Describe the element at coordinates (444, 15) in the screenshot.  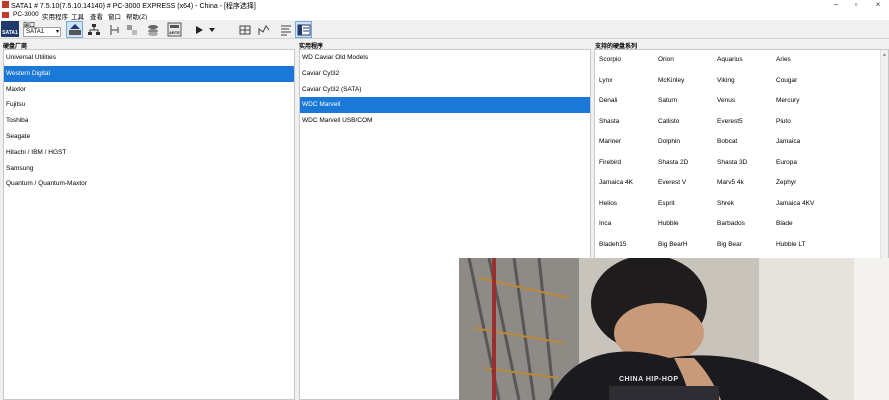
I see `menu-bar: PC-3000 实用程序 工具 查看 窗口 帮助(Z)` at that location.